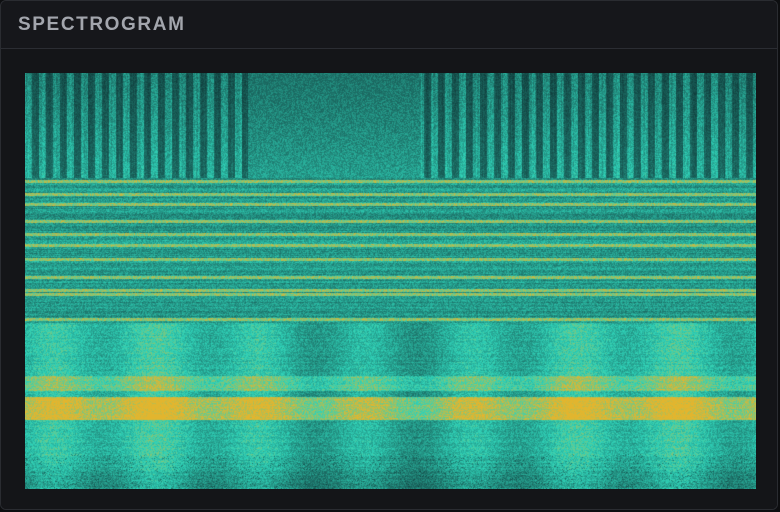 Image resolution: width=780 pixels, height=512 pixels. I want to click on panel-header: SPECTROGRAM, so click(389, 25).